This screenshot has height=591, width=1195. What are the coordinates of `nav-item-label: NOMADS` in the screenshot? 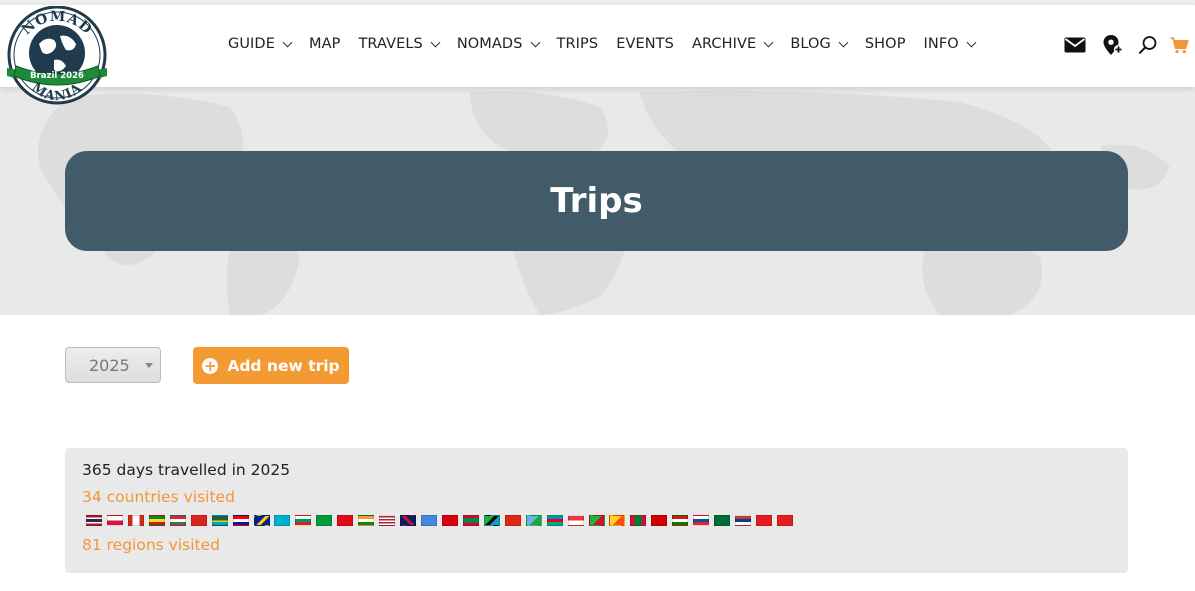 It's located at (489, 44).